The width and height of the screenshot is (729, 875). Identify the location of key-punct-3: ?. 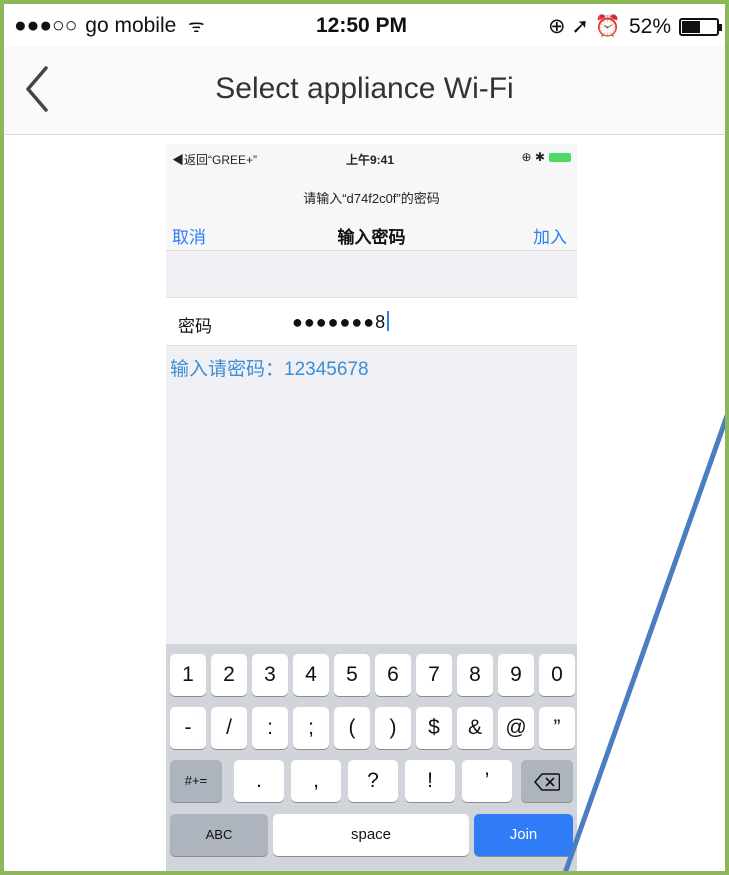
(373, 781).